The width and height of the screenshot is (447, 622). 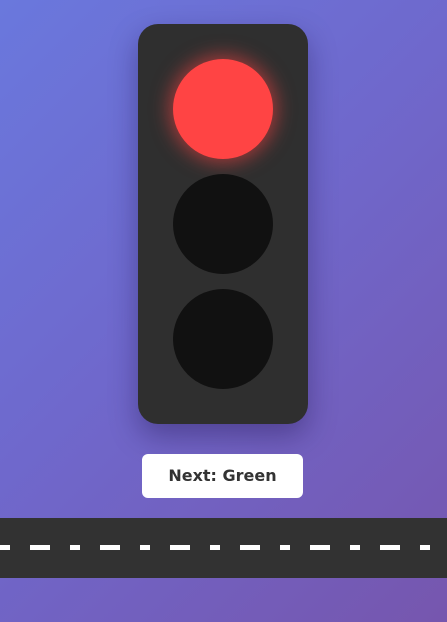 I want to click on green-light, so click(x=223, y=339).